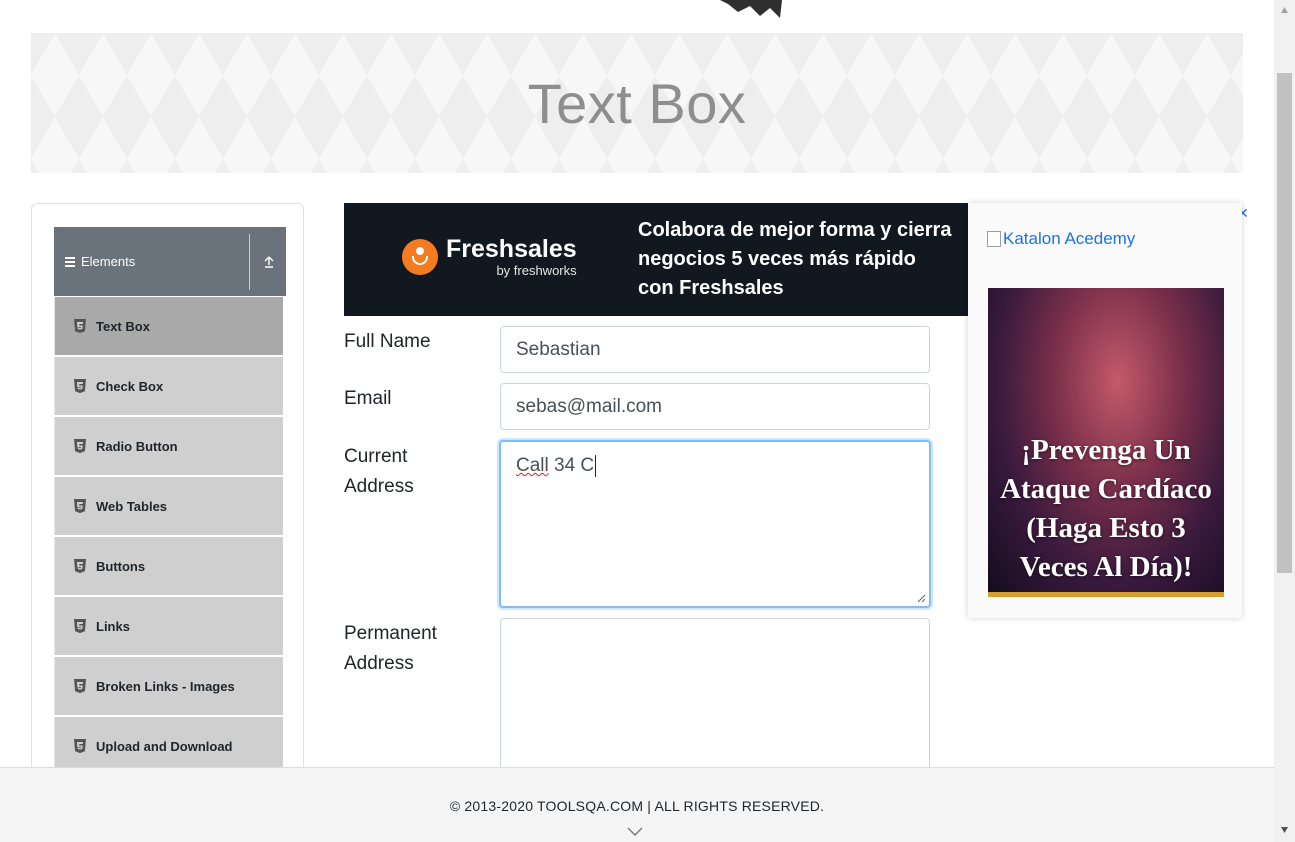  Describe the element at coordinates (130, 386) in the screenshot. I see `sidebar-item-label: Check Box` at that location.